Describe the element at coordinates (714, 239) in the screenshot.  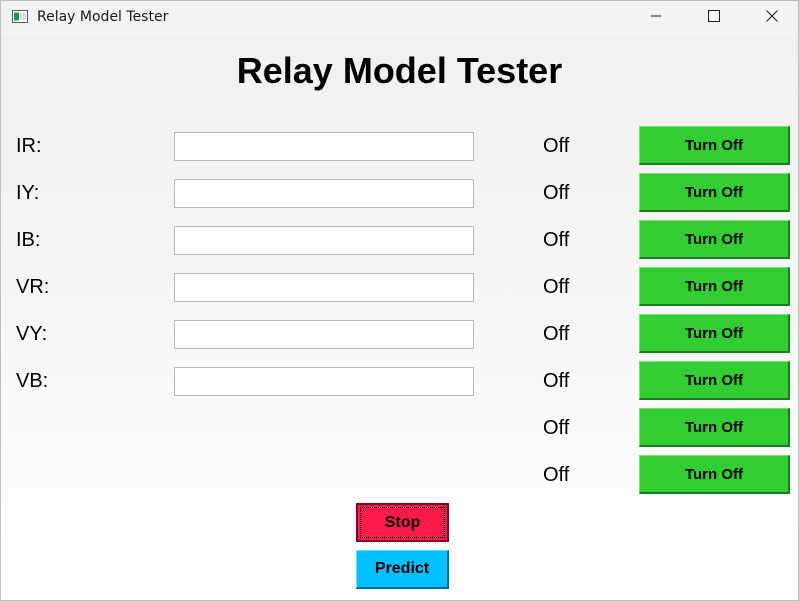
I see `relay-3-toggle-button: Turn Off` at that location.